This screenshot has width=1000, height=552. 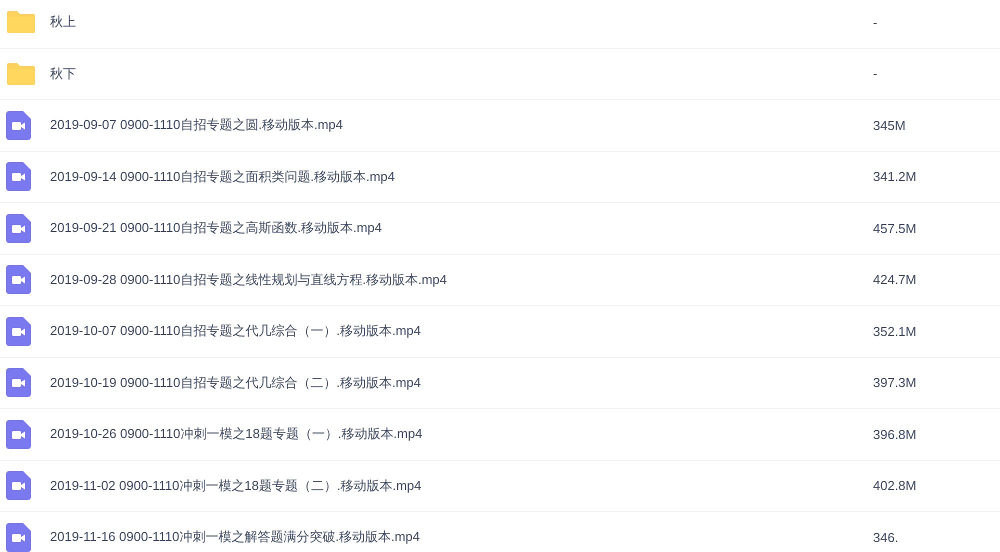 I want to click on file-name: 2019-09-21 0900-1110自招专题之高斯函数.移动版本.mp4, so click(x=461, y=228).